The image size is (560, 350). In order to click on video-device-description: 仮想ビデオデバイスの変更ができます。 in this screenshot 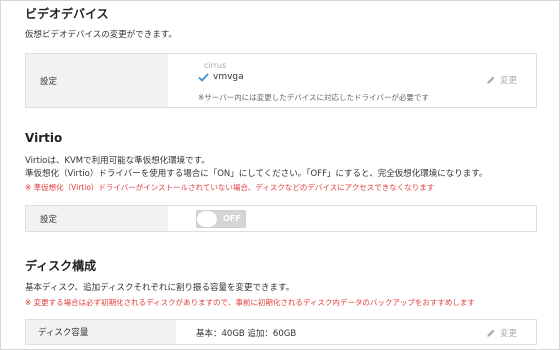, I will do `click(101, 35)`.